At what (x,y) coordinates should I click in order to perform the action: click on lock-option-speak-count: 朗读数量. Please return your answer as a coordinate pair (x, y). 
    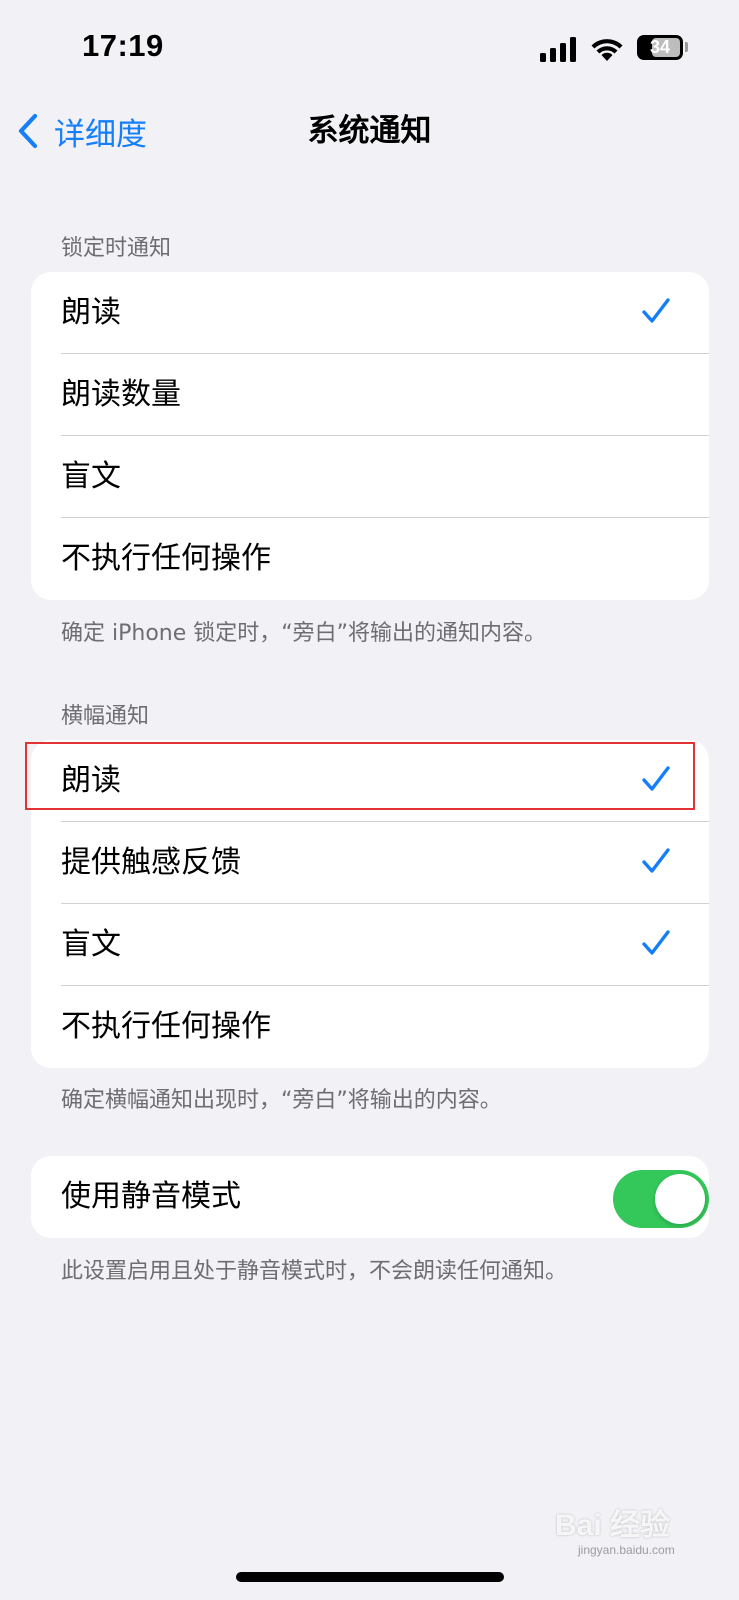
    Looking at the image, I should click on (370, 395).